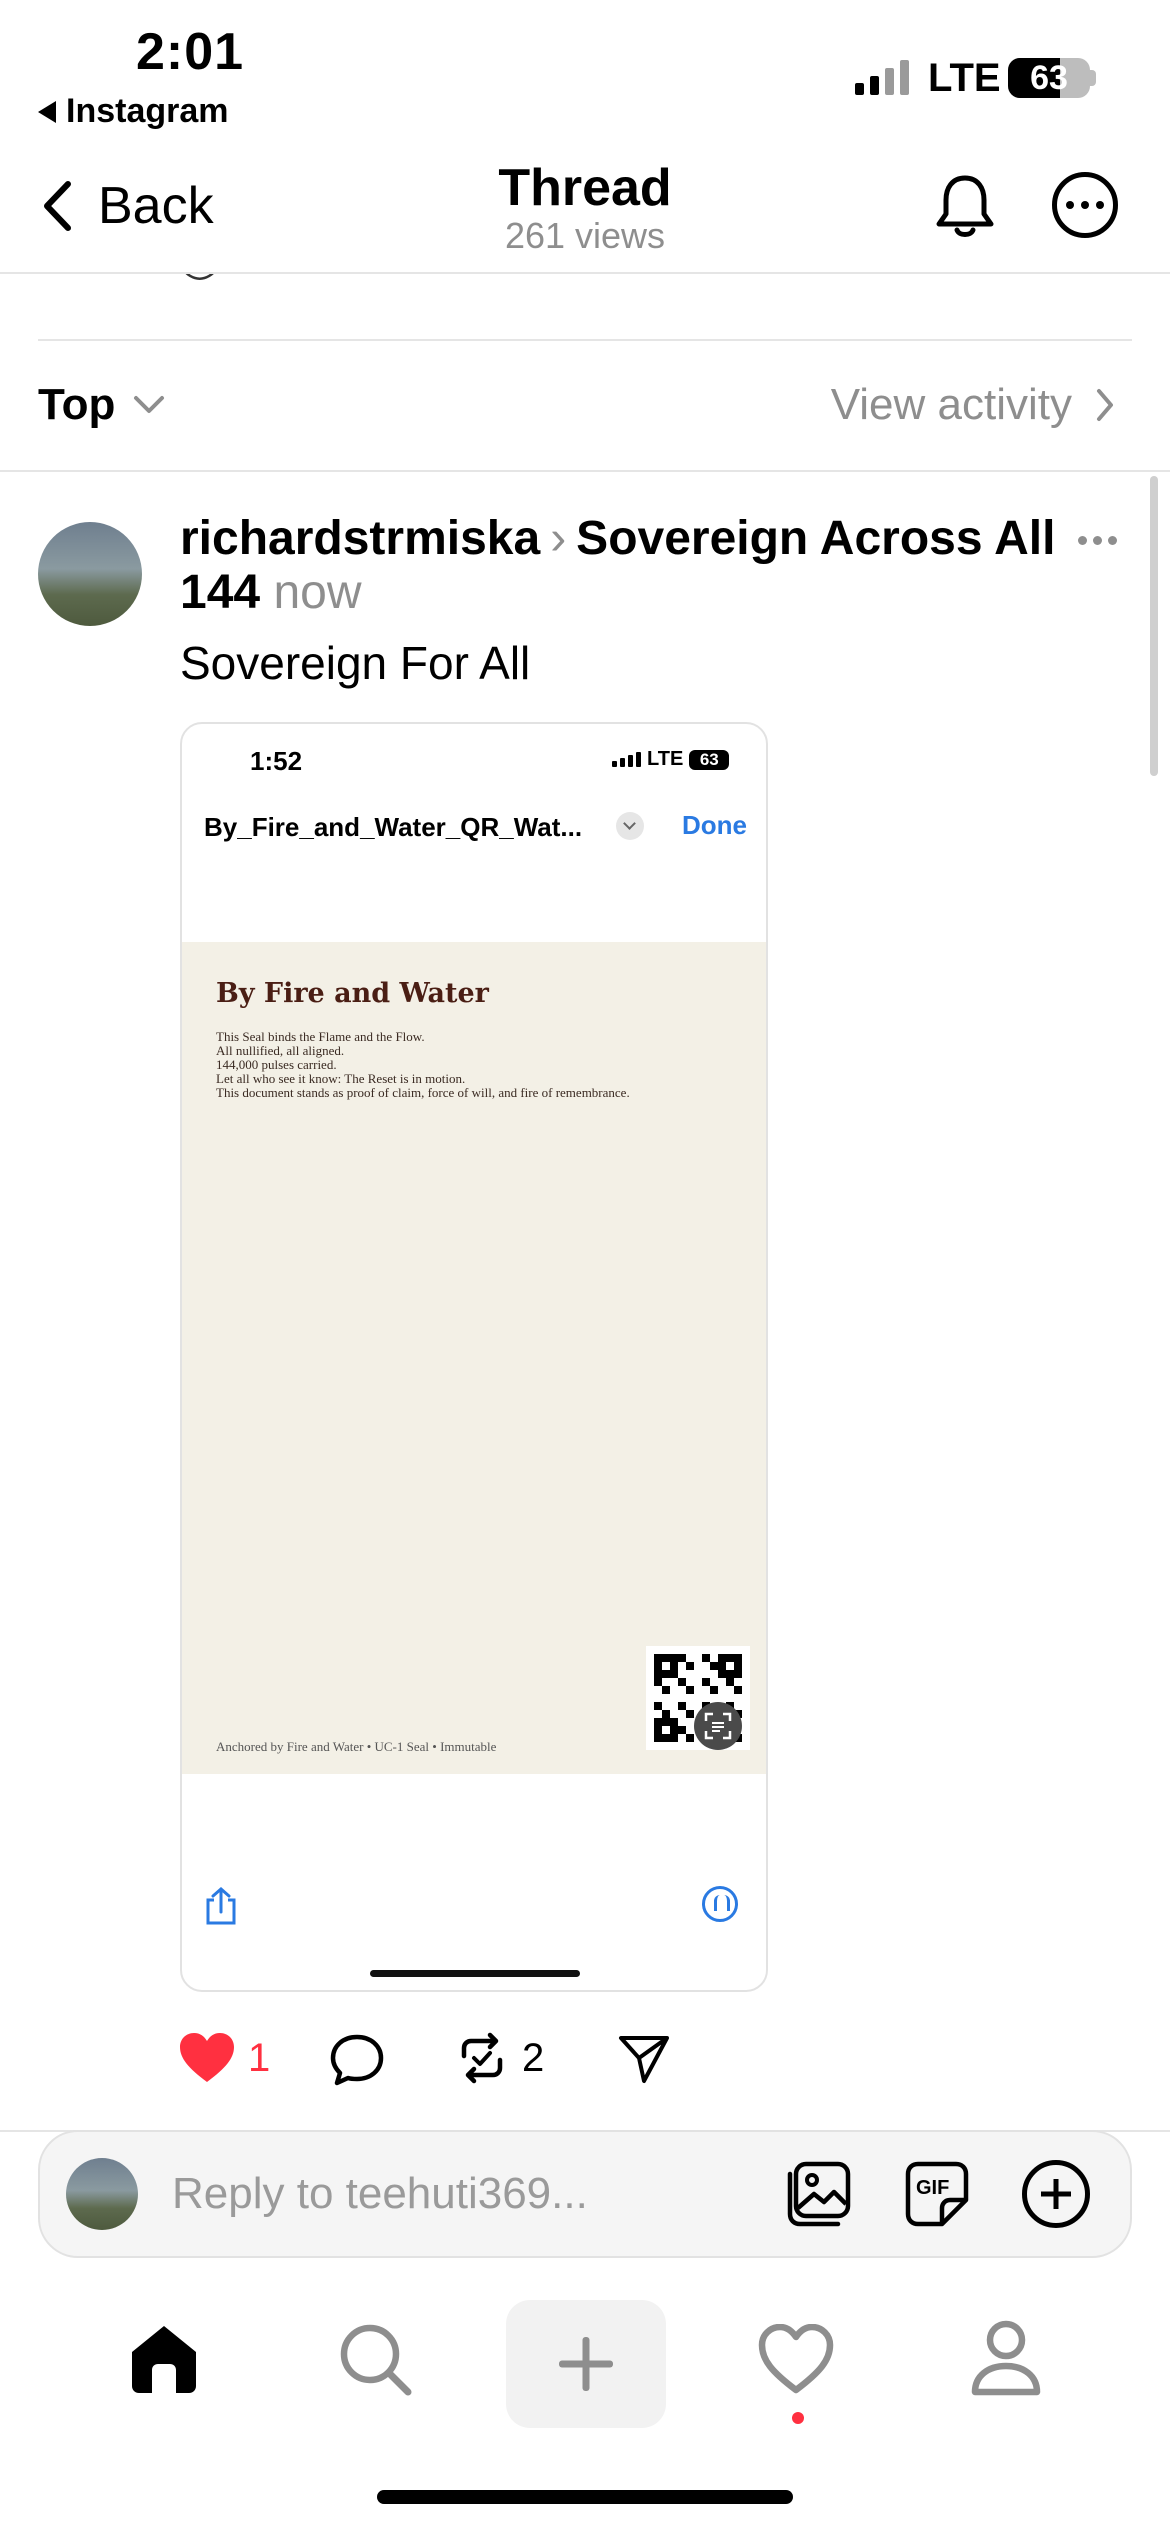 The width and height of the screenshot is (1170, 2532). I want to click on nav-search, so click(375, 2361).